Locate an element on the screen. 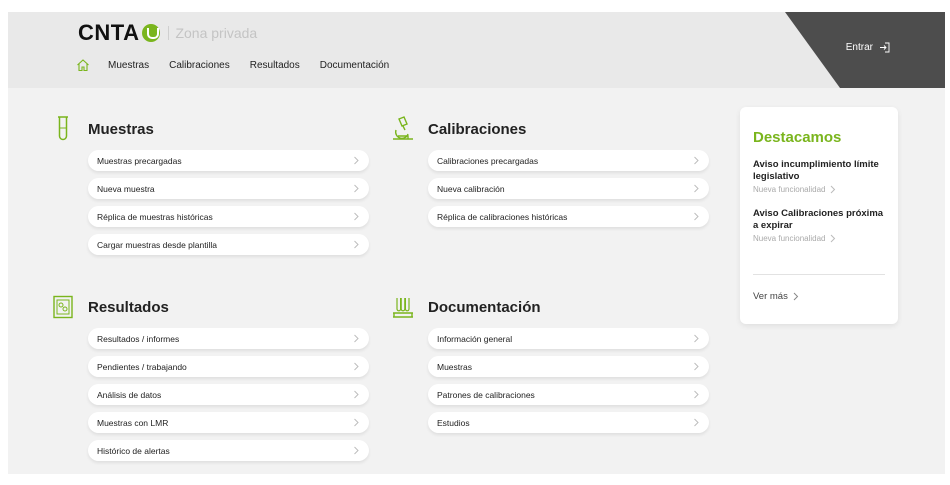 Image resolution: width=950 pixels, height=485 pixels. section-title-calibraciones: Calibraciones is located at coordinates (477, 129).